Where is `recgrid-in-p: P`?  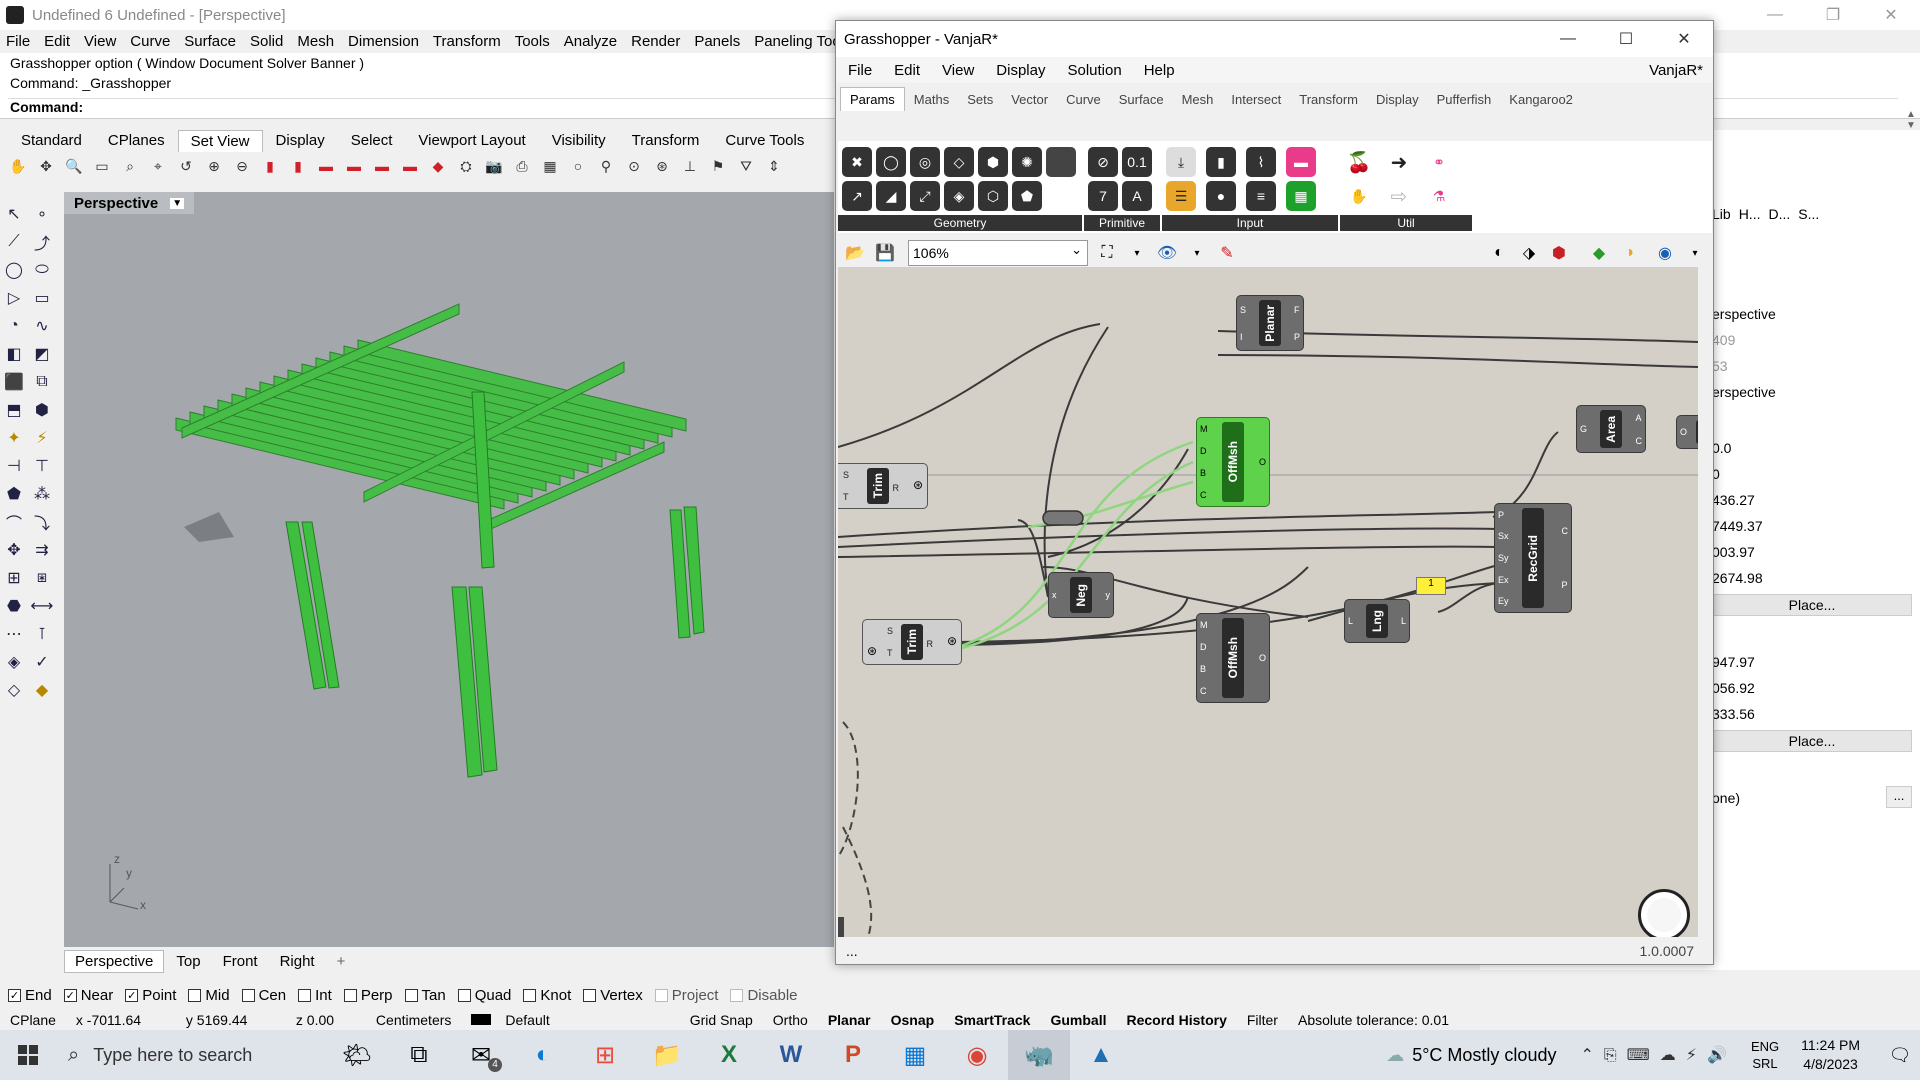 recgrid-in-p: P is located at coordinates (1503, 515).